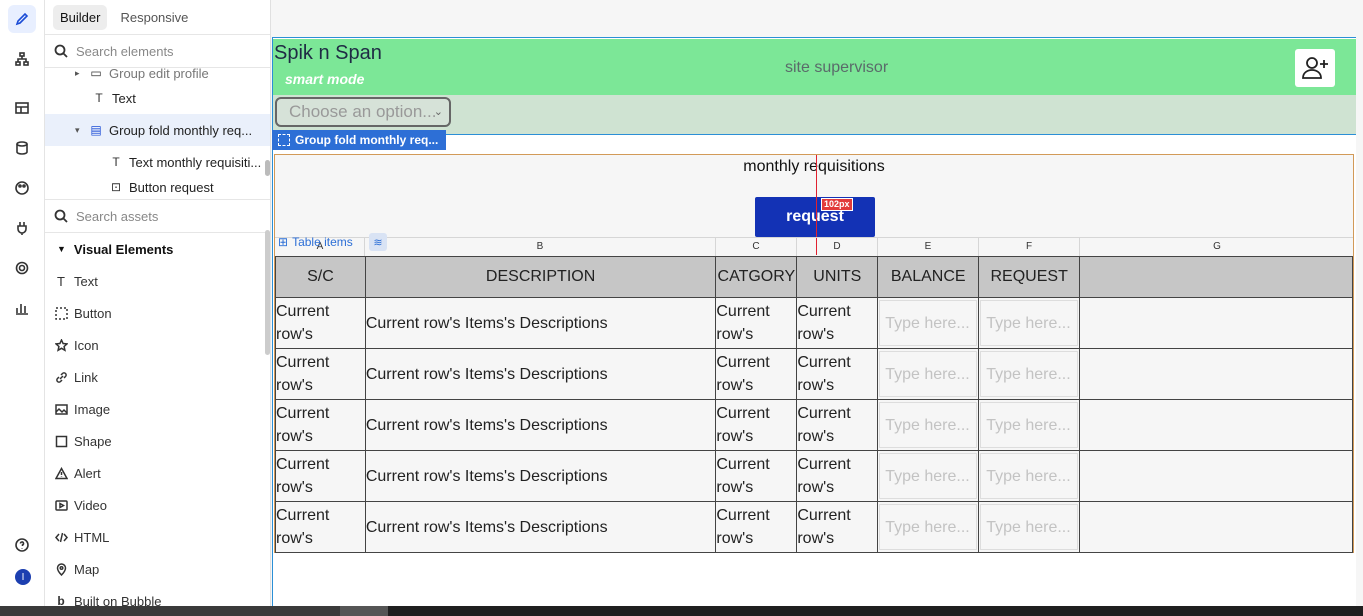 The width and height of the screenshot is (1363, 616). I want to click on visual-elements-category: ▼ Visual Elements, so click(157, 249).